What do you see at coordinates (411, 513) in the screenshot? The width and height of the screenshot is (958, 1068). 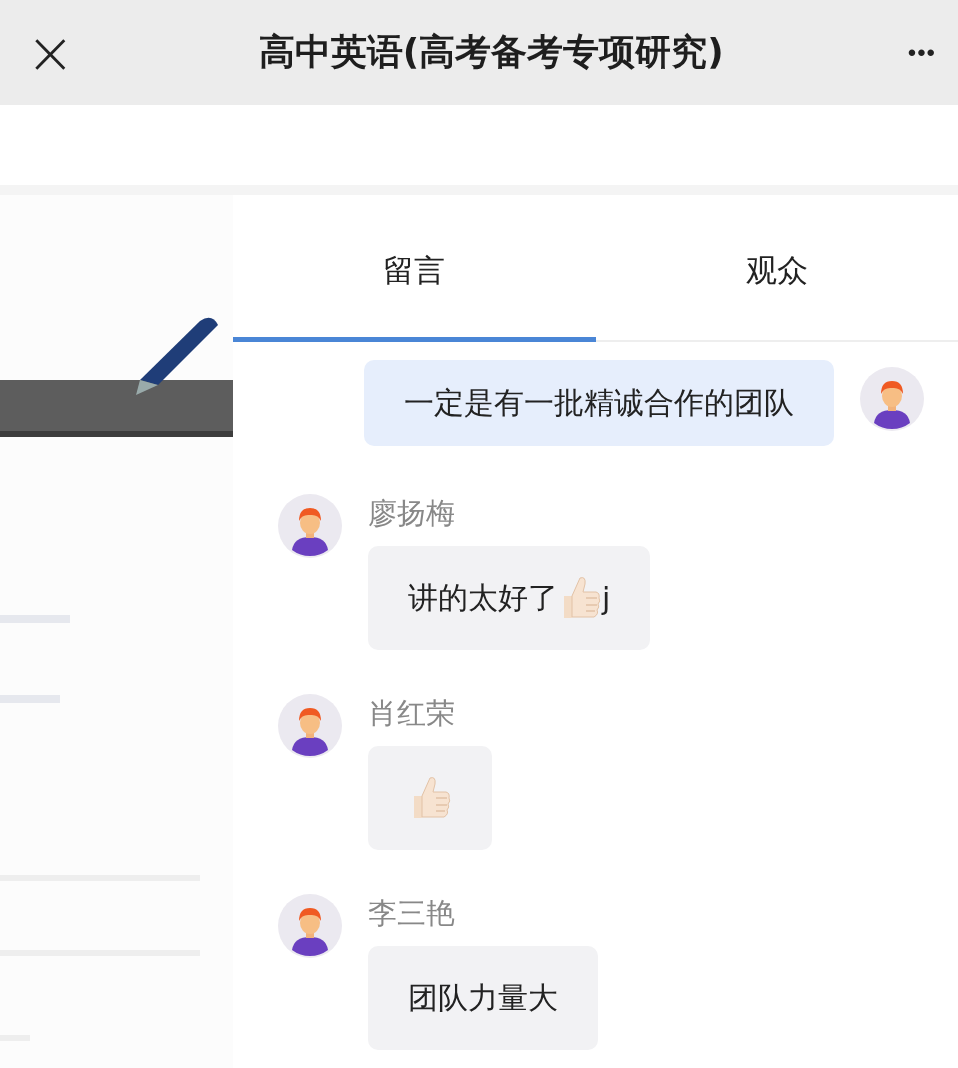 I see `sender-name: 廖扬梅` at bounding box center [411, 513].